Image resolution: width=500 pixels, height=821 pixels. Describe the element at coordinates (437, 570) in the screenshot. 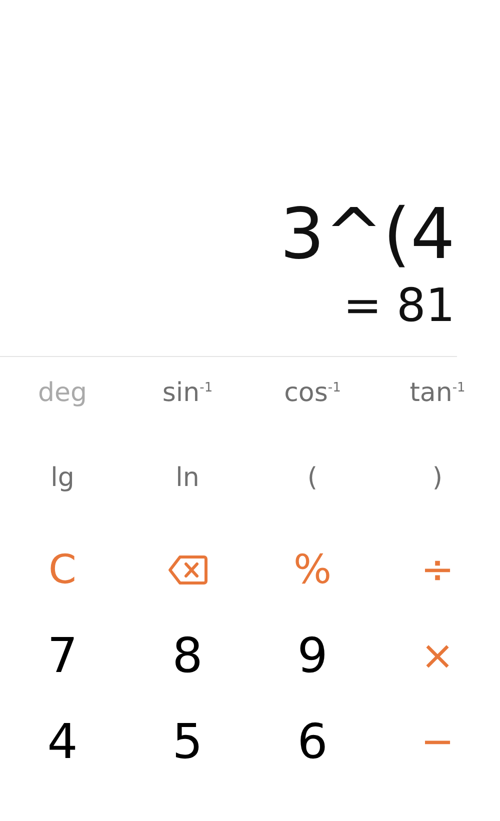

I see `operator-key: ÷` at that location.